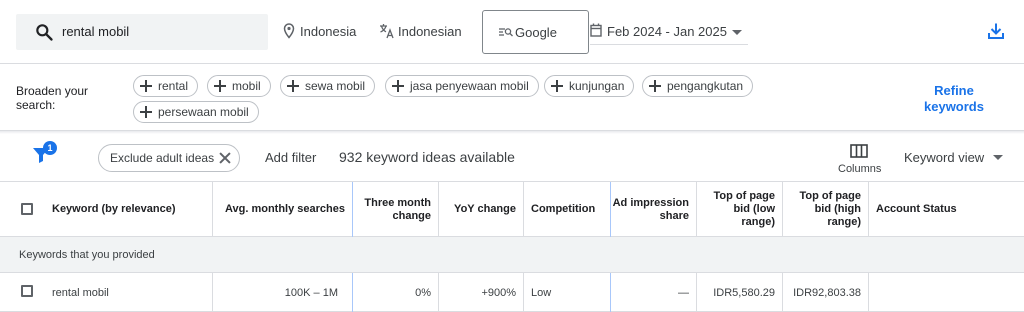 This screenshot has height=312, width=1024. Describe the element at coordinates (481, 209) in the screenshot. I see `header-yoy-change: YoY change` at that location.